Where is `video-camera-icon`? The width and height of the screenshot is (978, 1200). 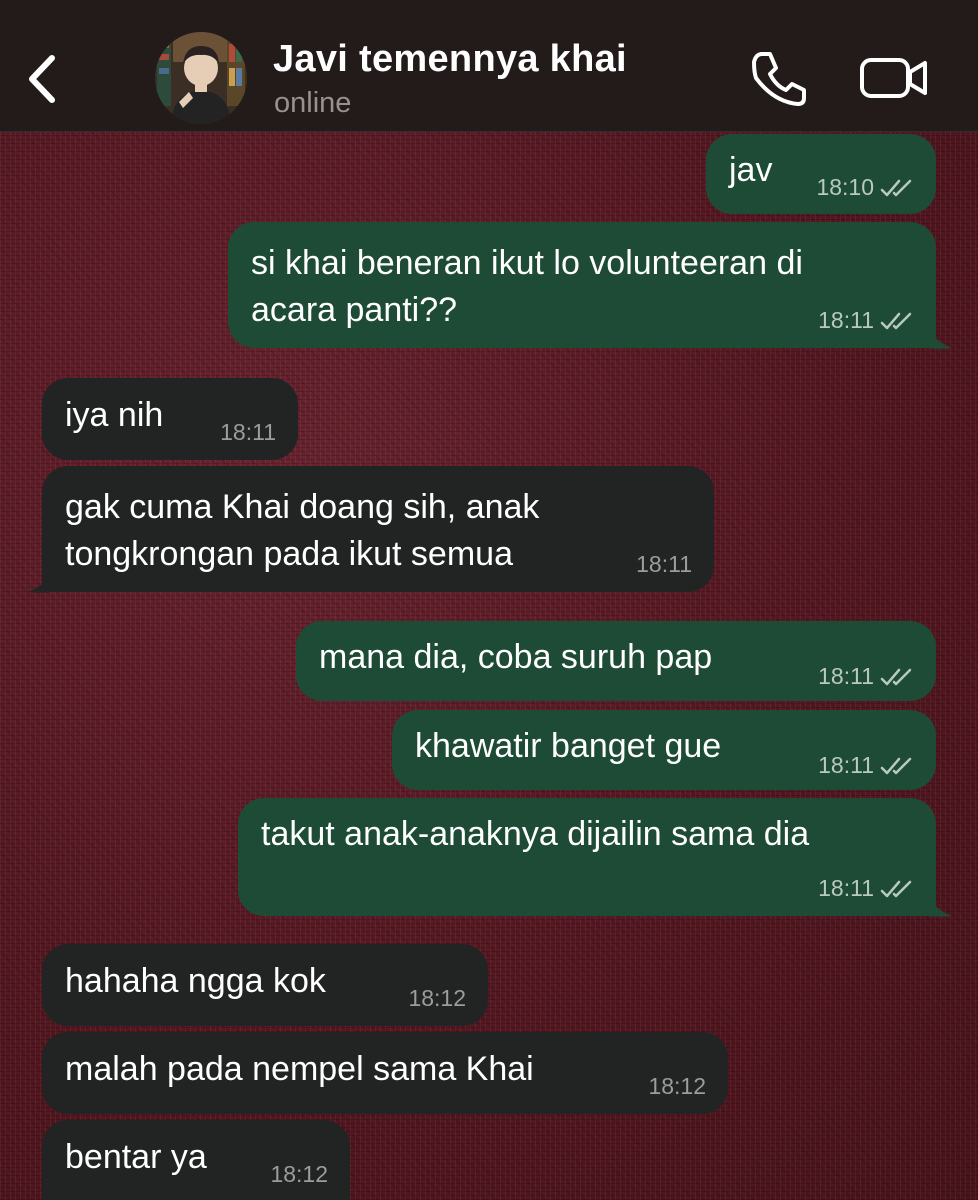 video-camera-icon is located at coordinates (893, 78).